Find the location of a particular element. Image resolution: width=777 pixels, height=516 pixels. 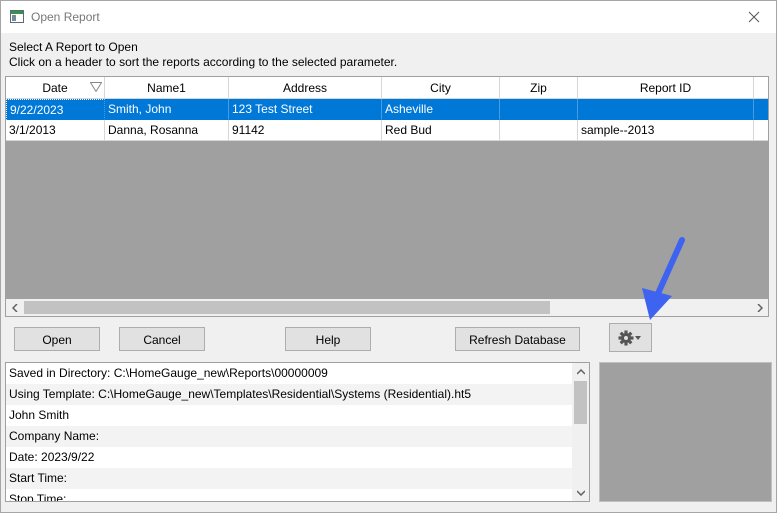

column-header-city: City is located at coordinates (441, 88).